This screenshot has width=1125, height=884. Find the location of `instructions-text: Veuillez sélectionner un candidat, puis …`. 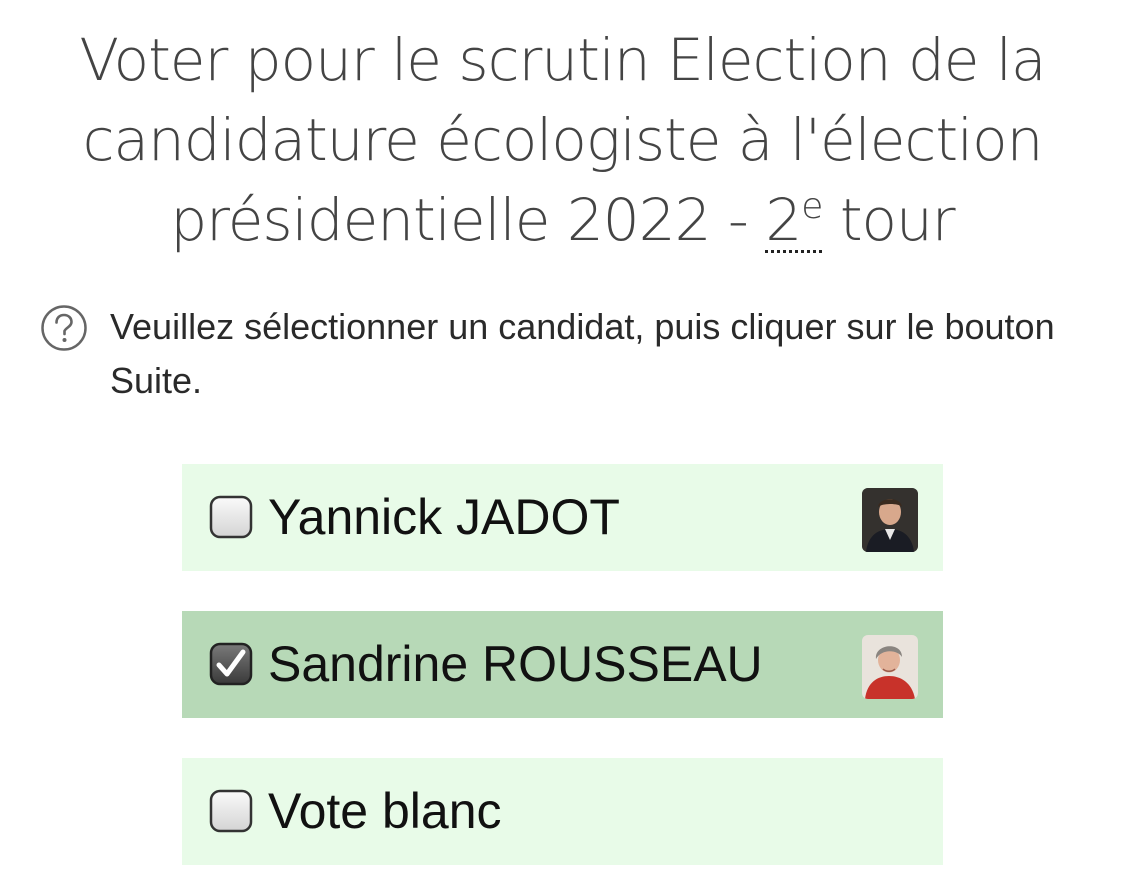

instructions-text: Veuillez sélectionner un candidat, puis … is located at coordinates (582, 353).